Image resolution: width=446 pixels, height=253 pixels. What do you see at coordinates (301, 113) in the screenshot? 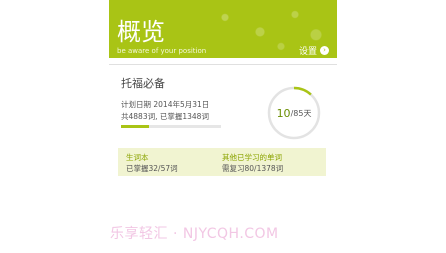
I see `days-total: /85天` at bounding box center [301, 113].